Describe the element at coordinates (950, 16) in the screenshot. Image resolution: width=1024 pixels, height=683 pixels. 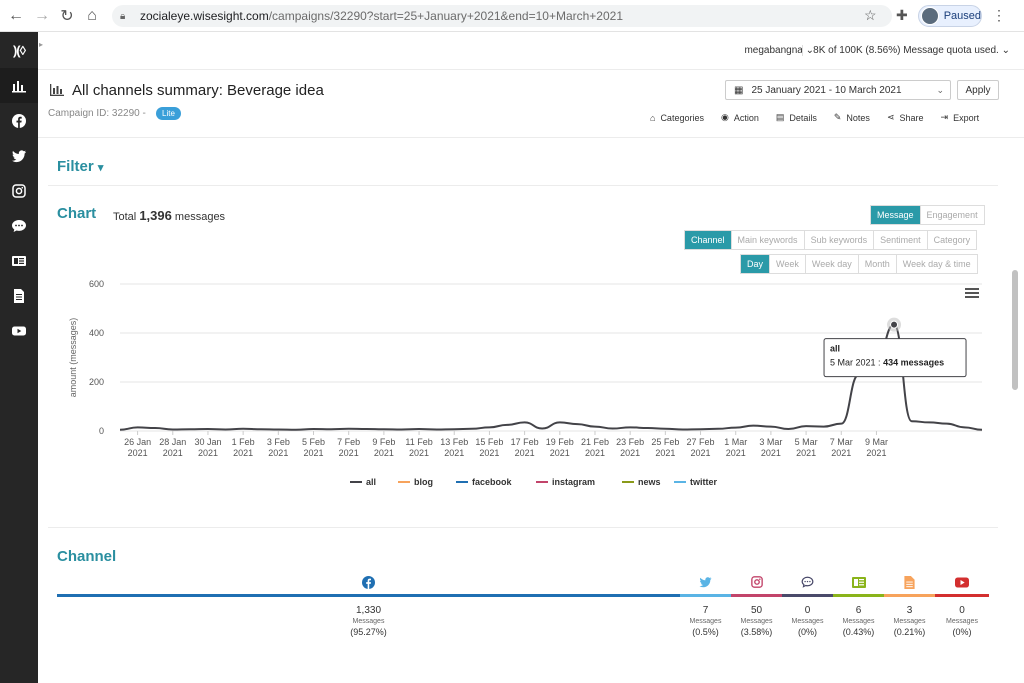
I see `profile-button: Paused` at that location.